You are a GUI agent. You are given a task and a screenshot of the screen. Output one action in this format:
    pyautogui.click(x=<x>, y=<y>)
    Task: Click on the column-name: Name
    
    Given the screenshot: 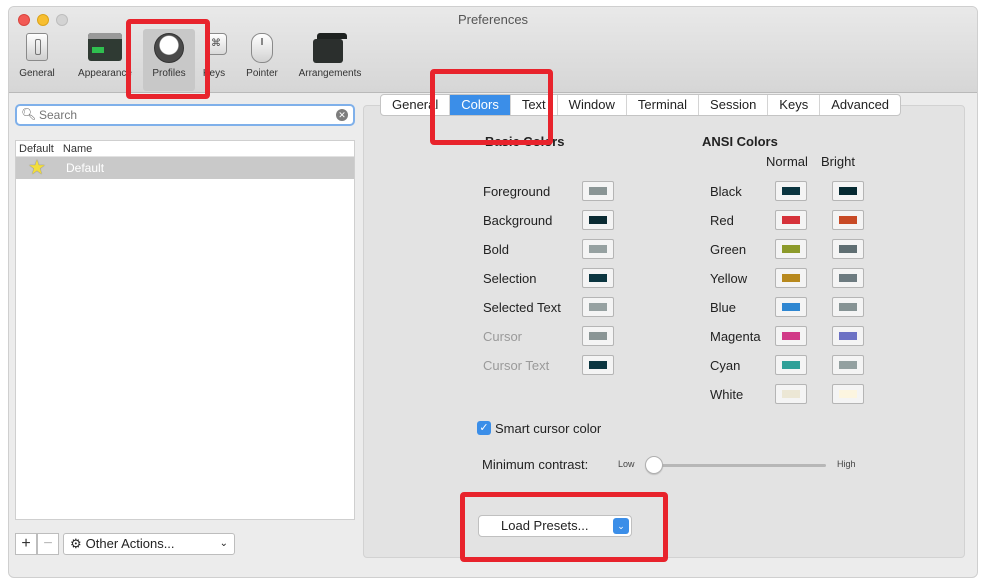 What is the action you would take?
    pyautogui.click(x=77, y=149)
    